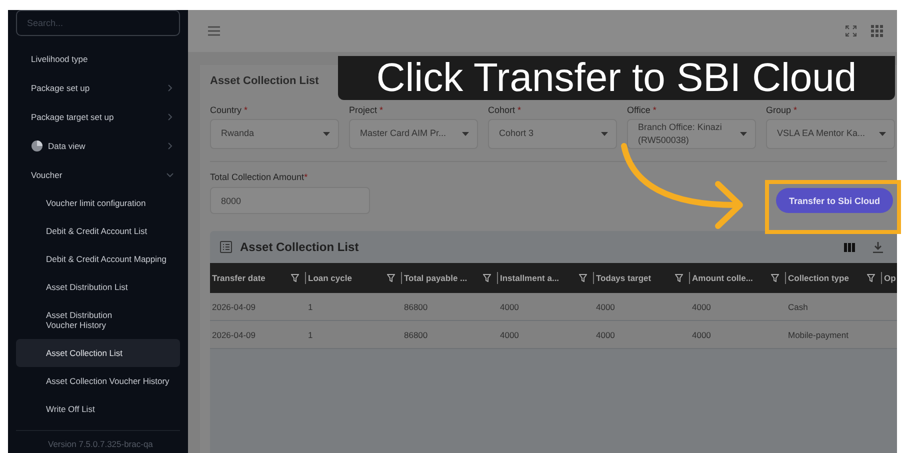  Describe the element at coordinates (98, 287) in the screenshot. I see `sidebar-item: Asset Distribution List` at that location.